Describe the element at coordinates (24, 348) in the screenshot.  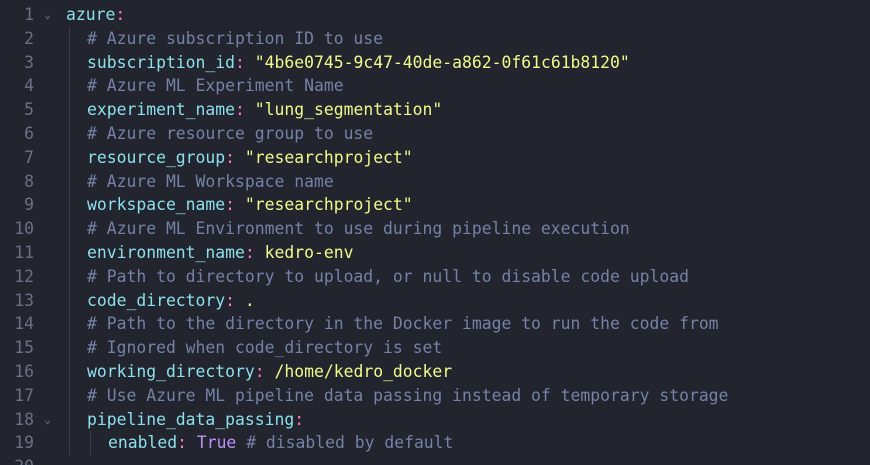
I see `line-number: 15` at that location.